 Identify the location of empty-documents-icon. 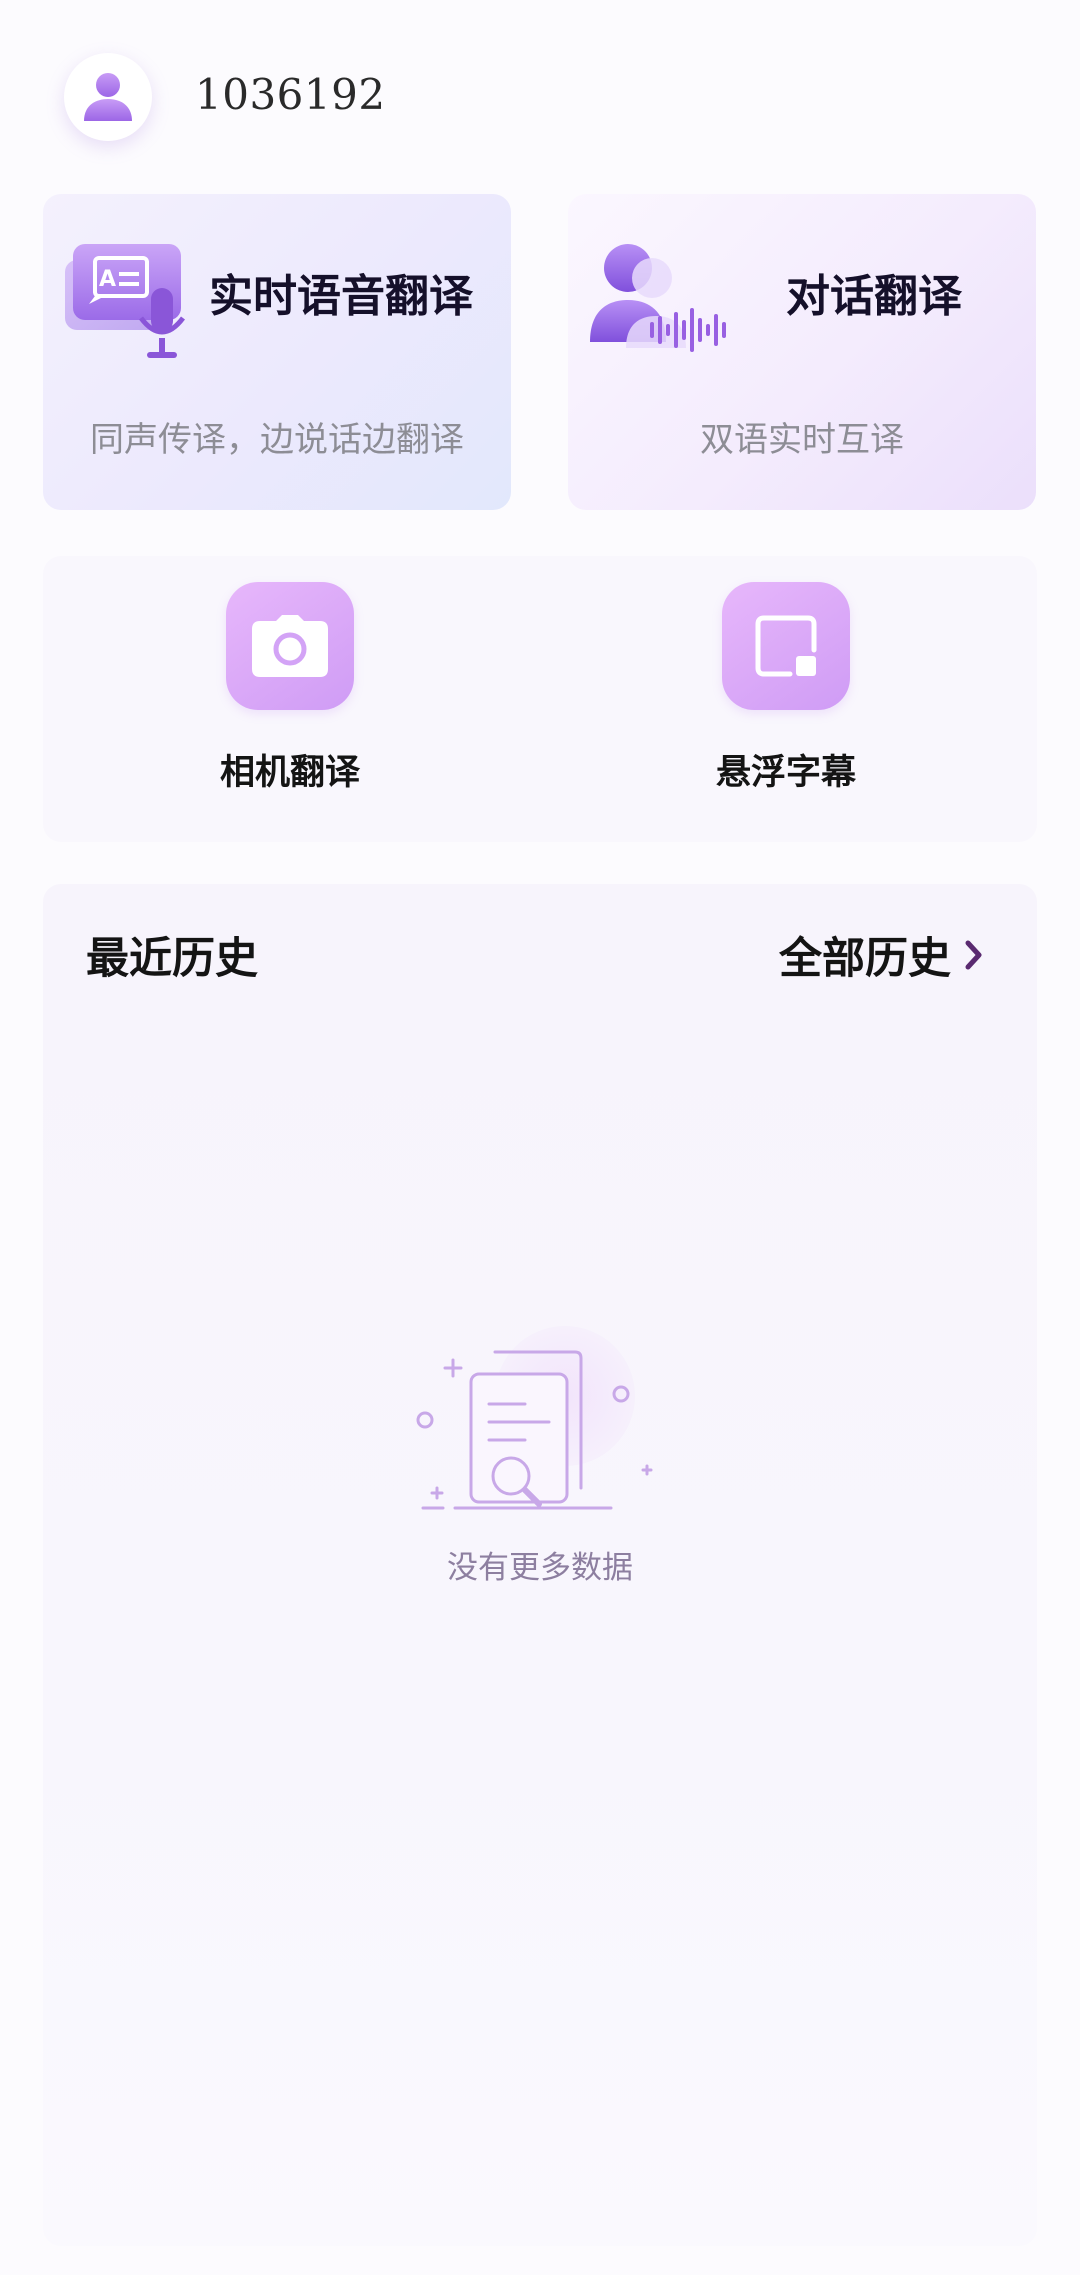
(534, 1418).